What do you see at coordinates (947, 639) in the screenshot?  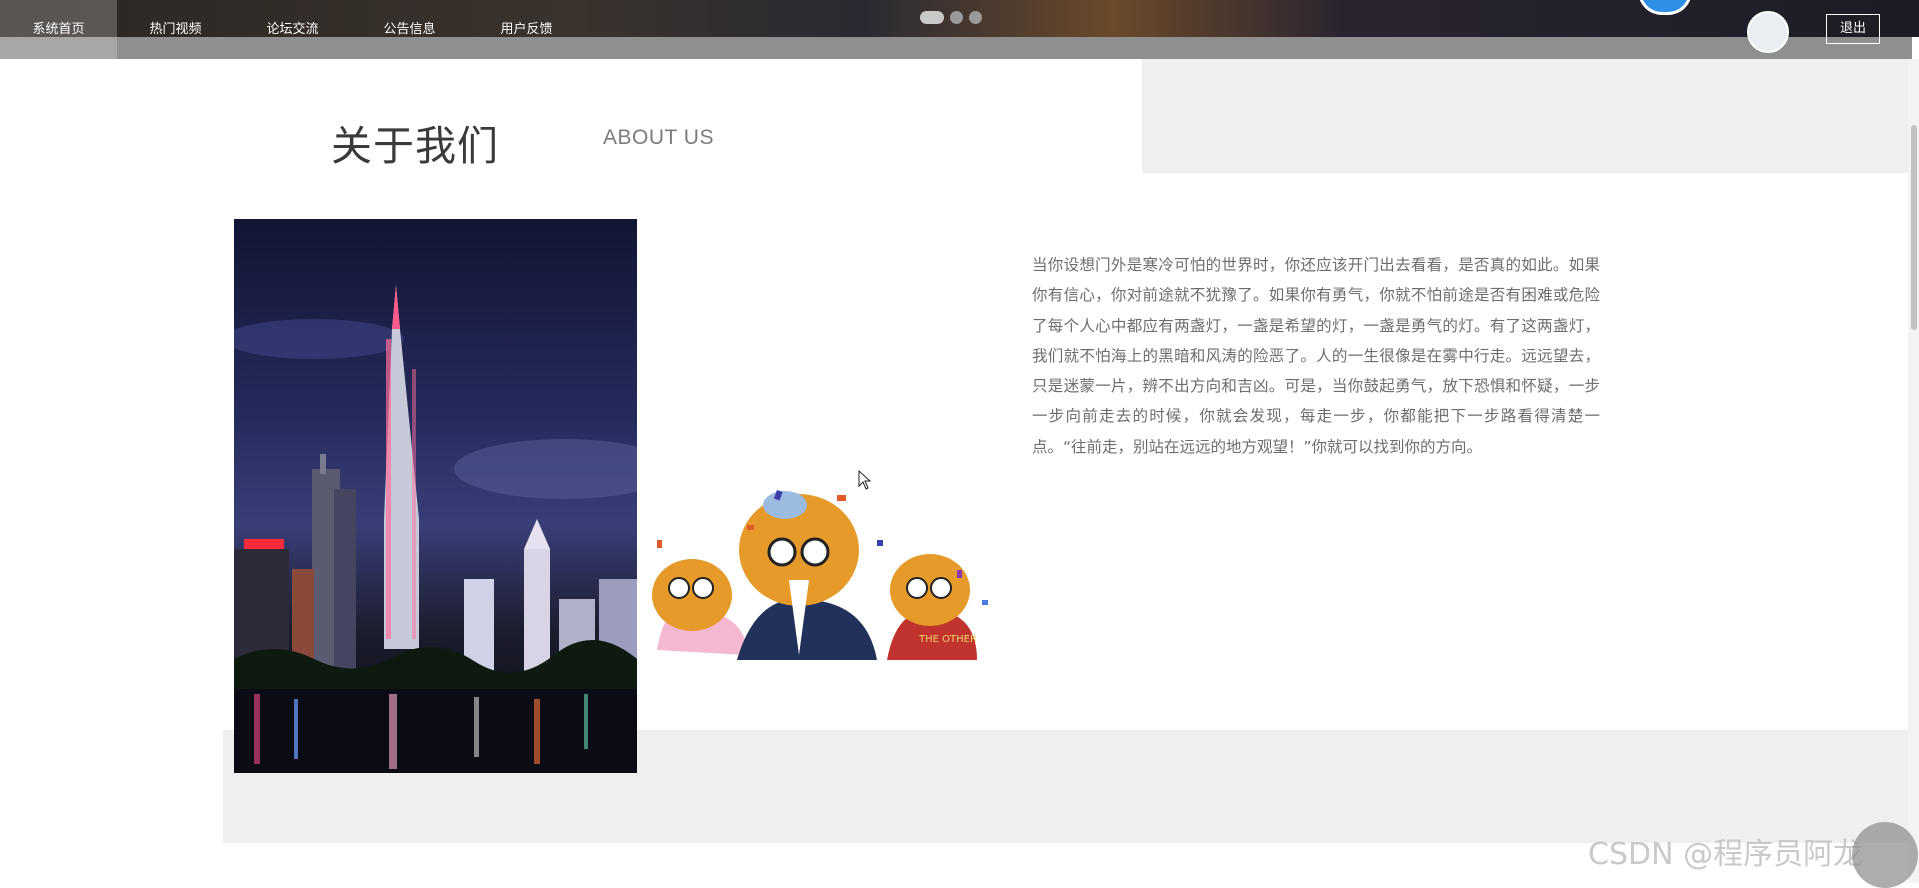 I see `sticker-shirt-text: THE OTHER` at bounding box center [947, 639].